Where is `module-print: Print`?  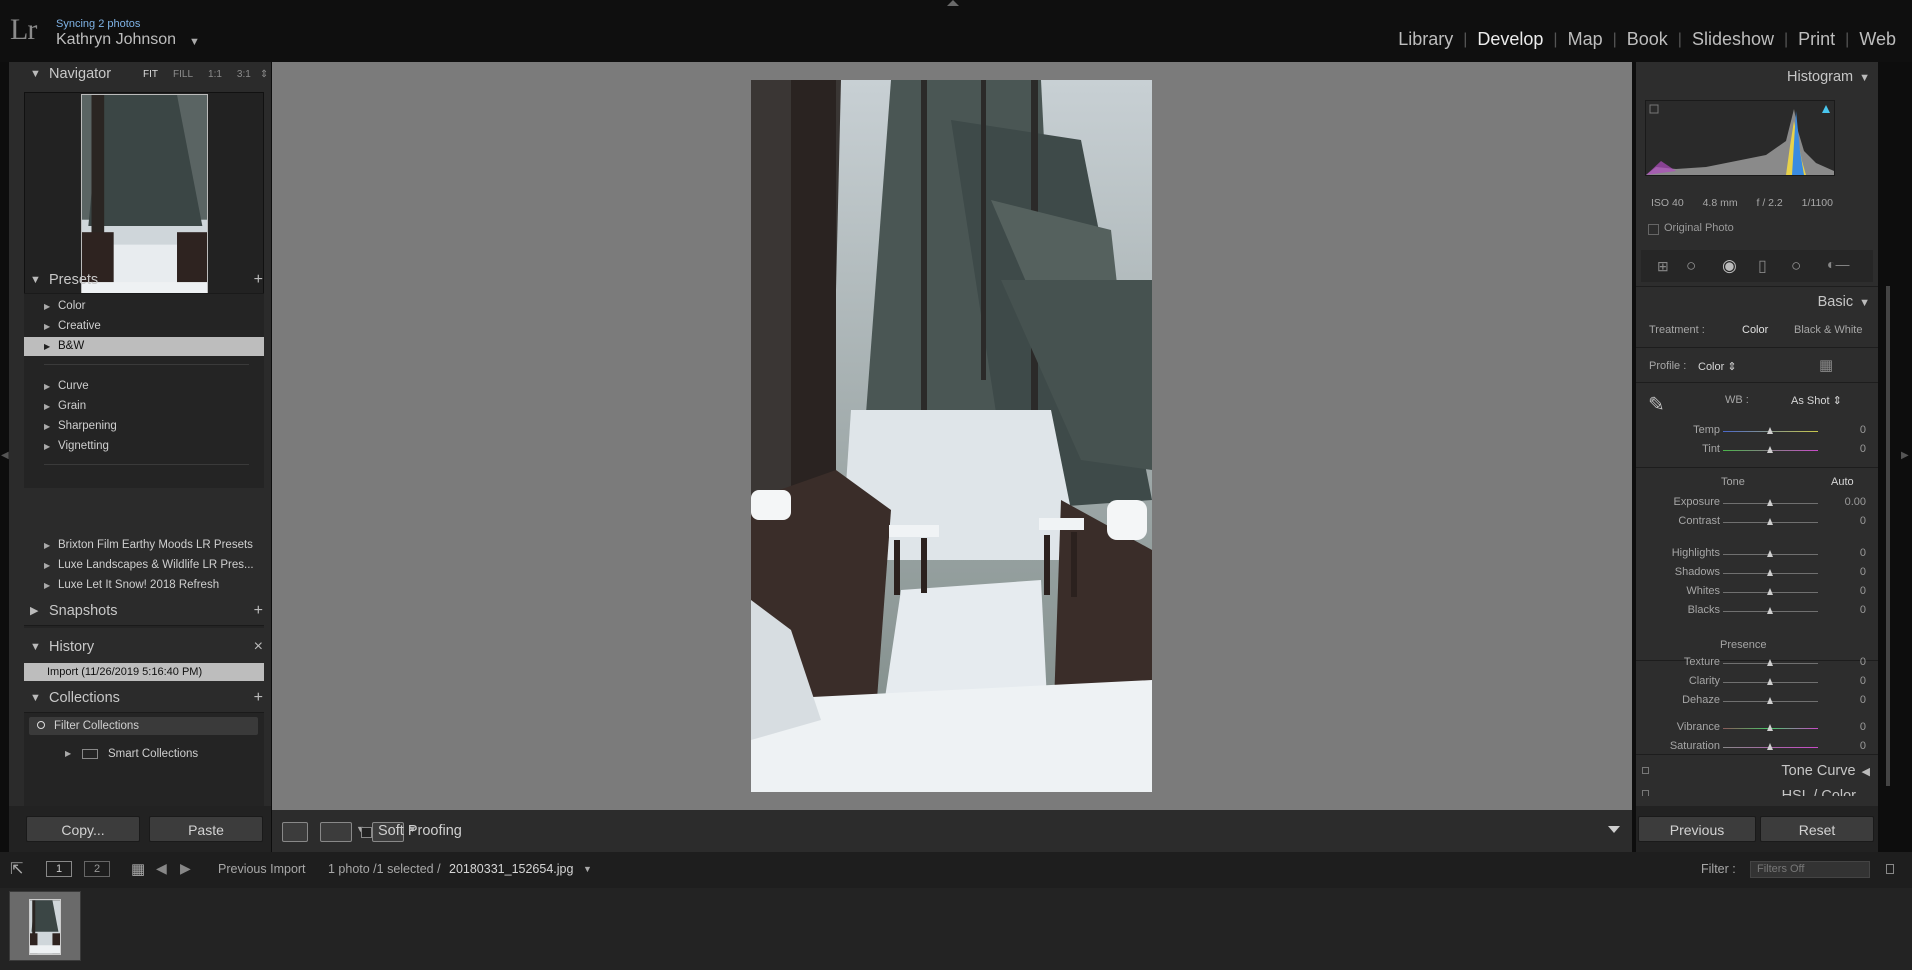
module-print: Print is located at coordinates (1816, 39).